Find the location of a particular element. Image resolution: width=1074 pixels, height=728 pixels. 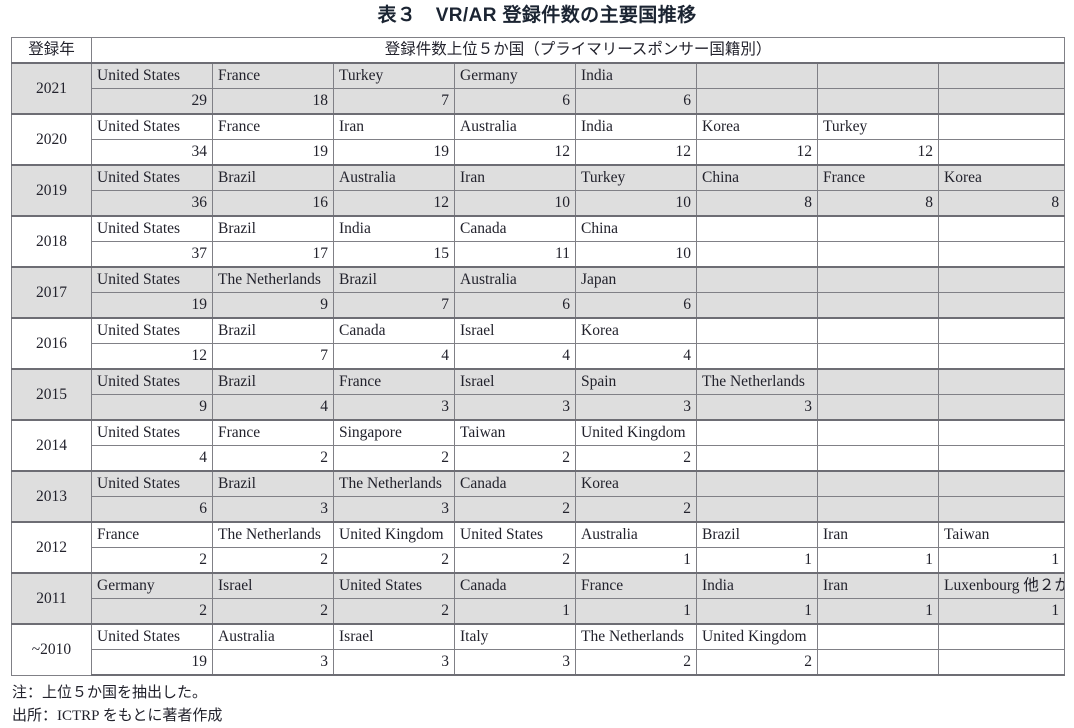

footnote-note: 注：上位５か国を抽出した。 is located at coordinates (110, 693).